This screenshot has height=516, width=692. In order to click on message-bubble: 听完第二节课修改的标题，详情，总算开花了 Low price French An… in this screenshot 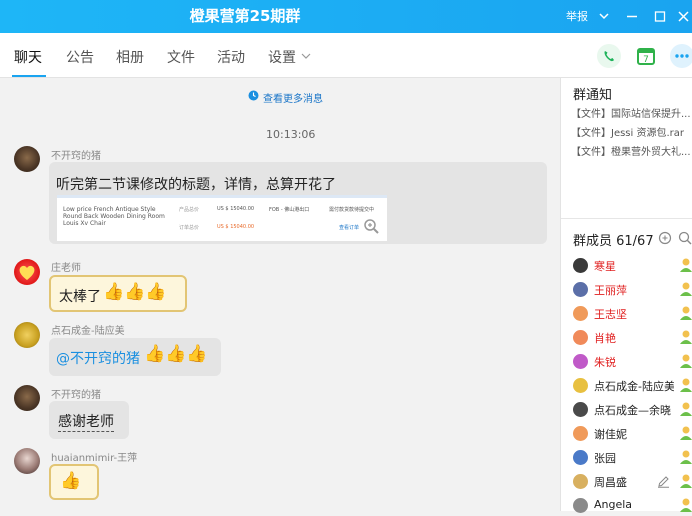, I will do `click(298, 203)`.